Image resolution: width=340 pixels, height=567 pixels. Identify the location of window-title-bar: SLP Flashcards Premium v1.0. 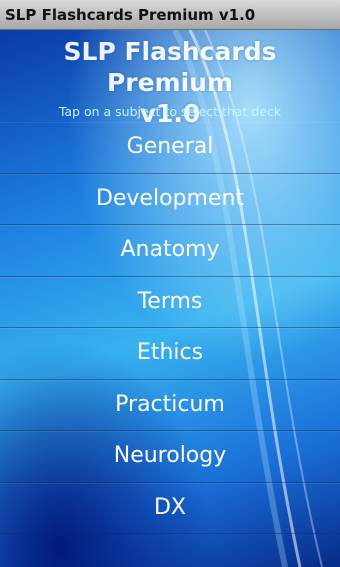
(170, 15).